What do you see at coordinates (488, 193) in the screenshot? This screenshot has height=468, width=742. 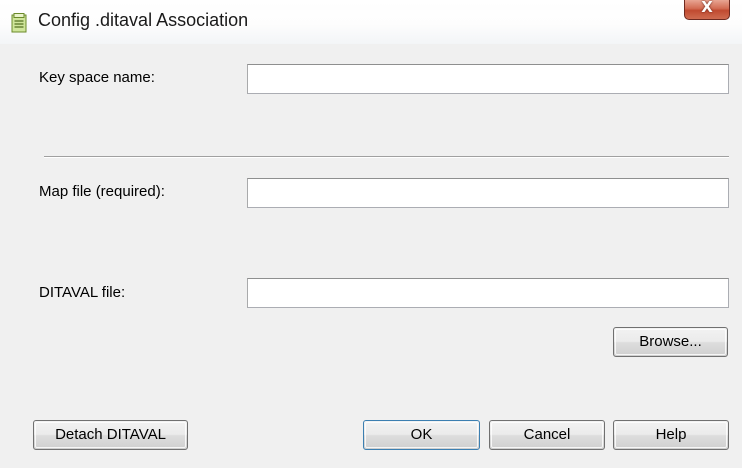 I see `map-file-input` at bounding box center [488, 193].